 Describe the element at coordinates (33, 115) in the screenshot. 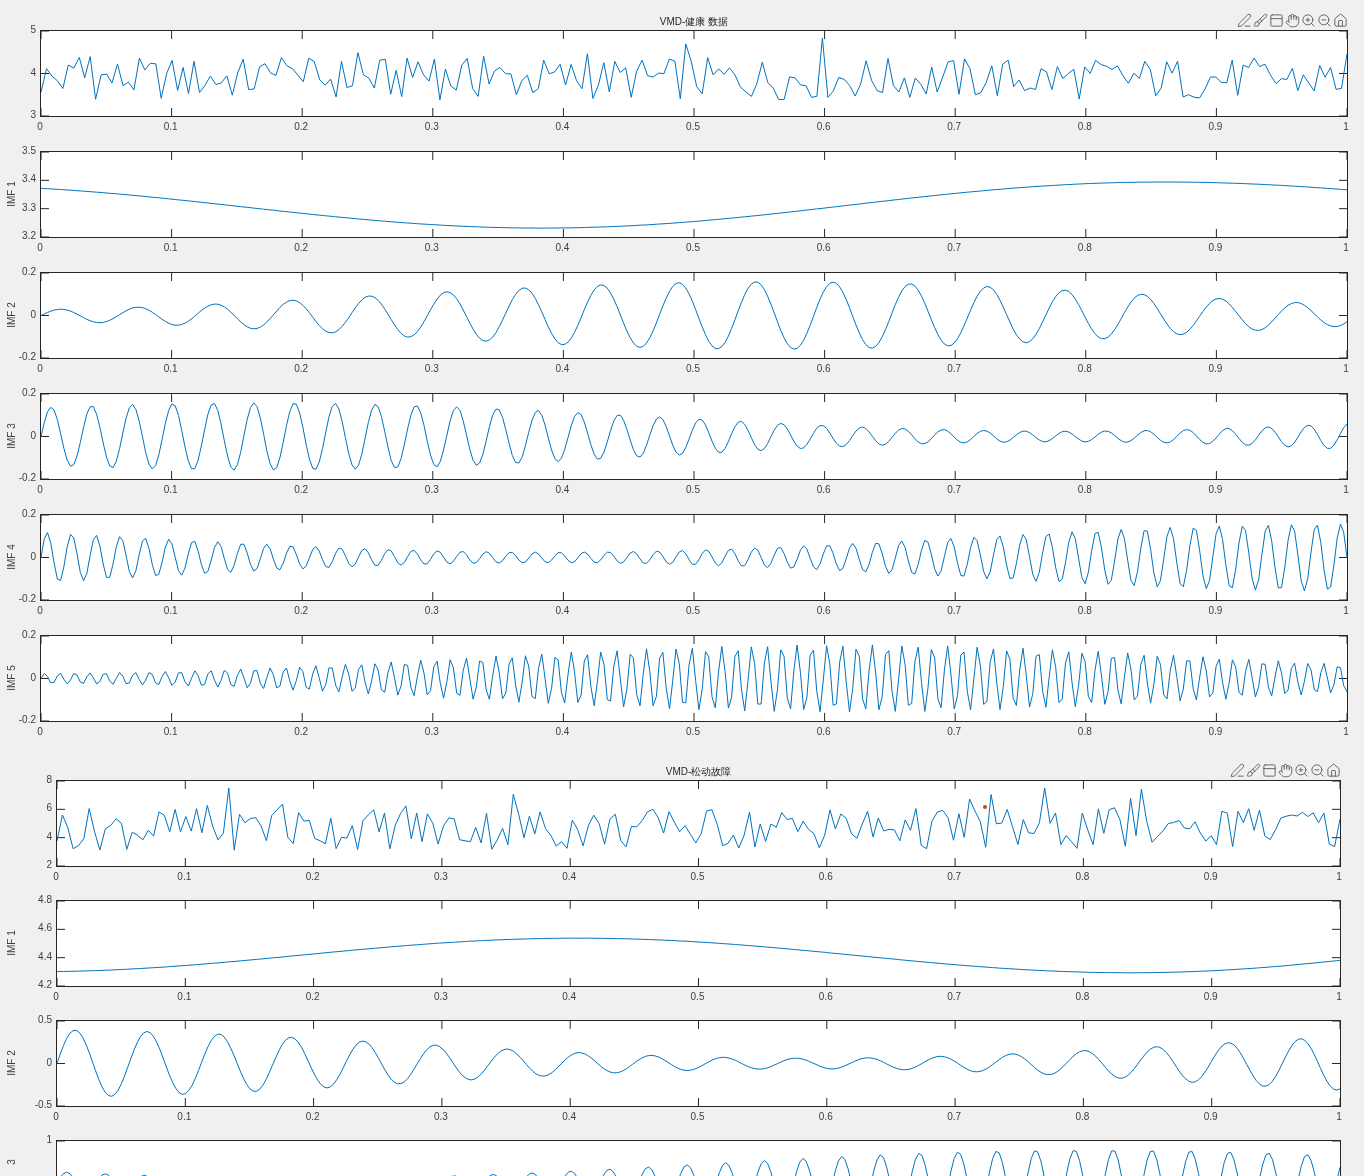

I see `y-tick-label: 3` at that location.